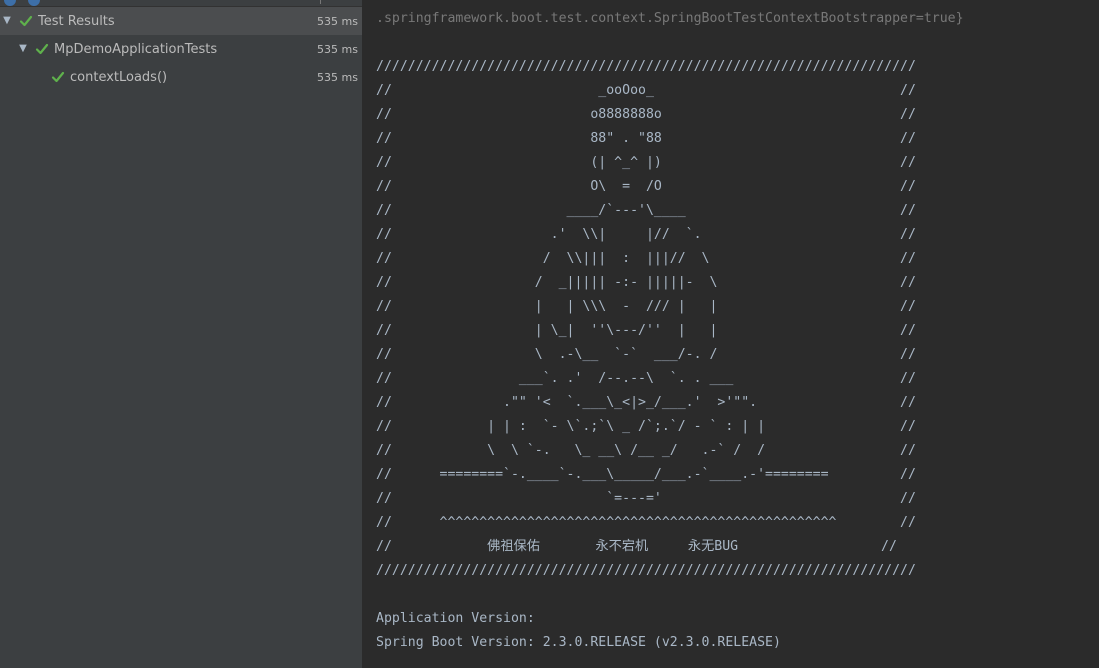 Image resolution: width=1099 pixels, height=668 pixels. I want to click on console-line: // o8888888o //, so click(646, 114).